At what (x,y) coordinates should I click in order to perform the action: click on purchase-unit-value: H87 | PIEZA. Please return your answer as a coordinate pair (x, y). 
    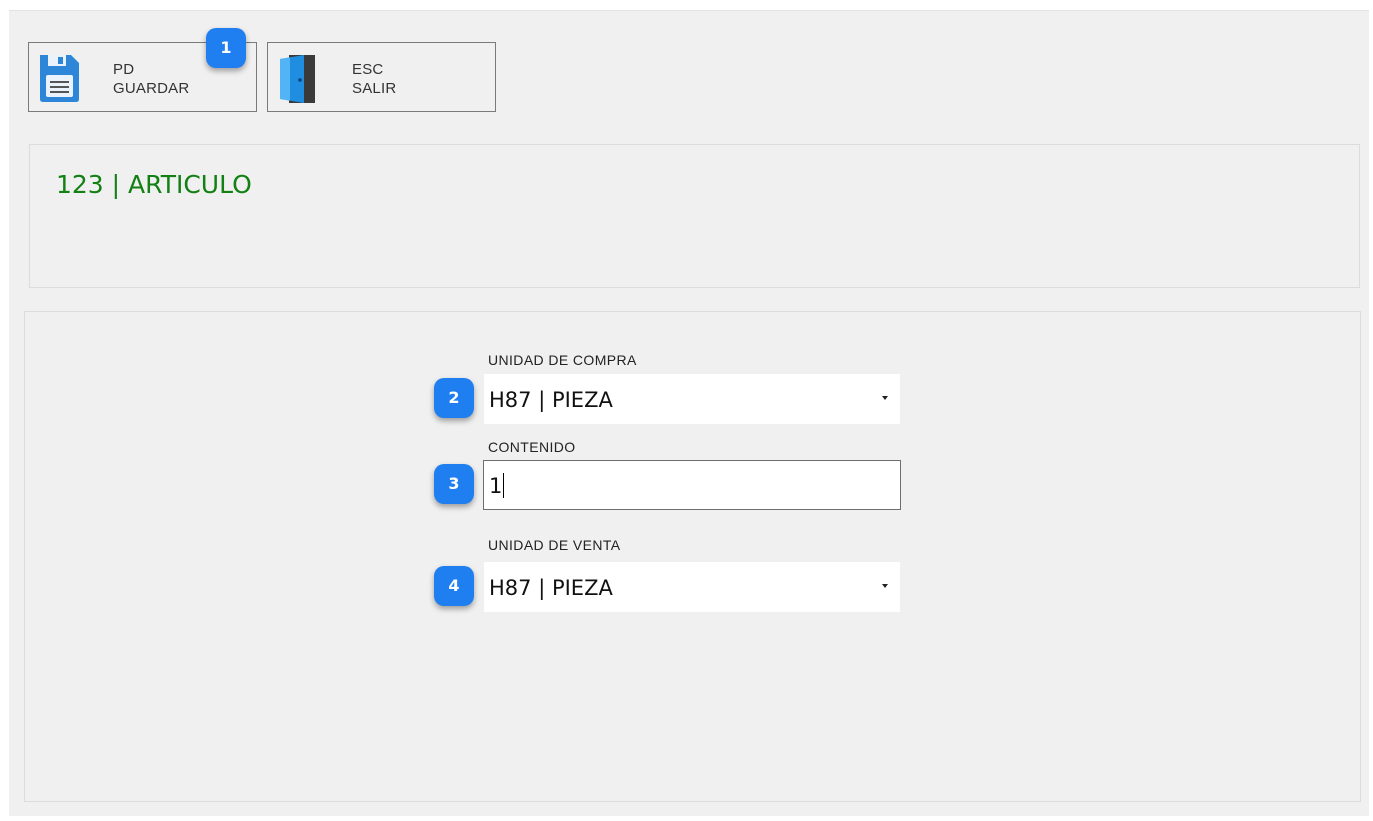
    Looking at the image, I should click on (551, 400).